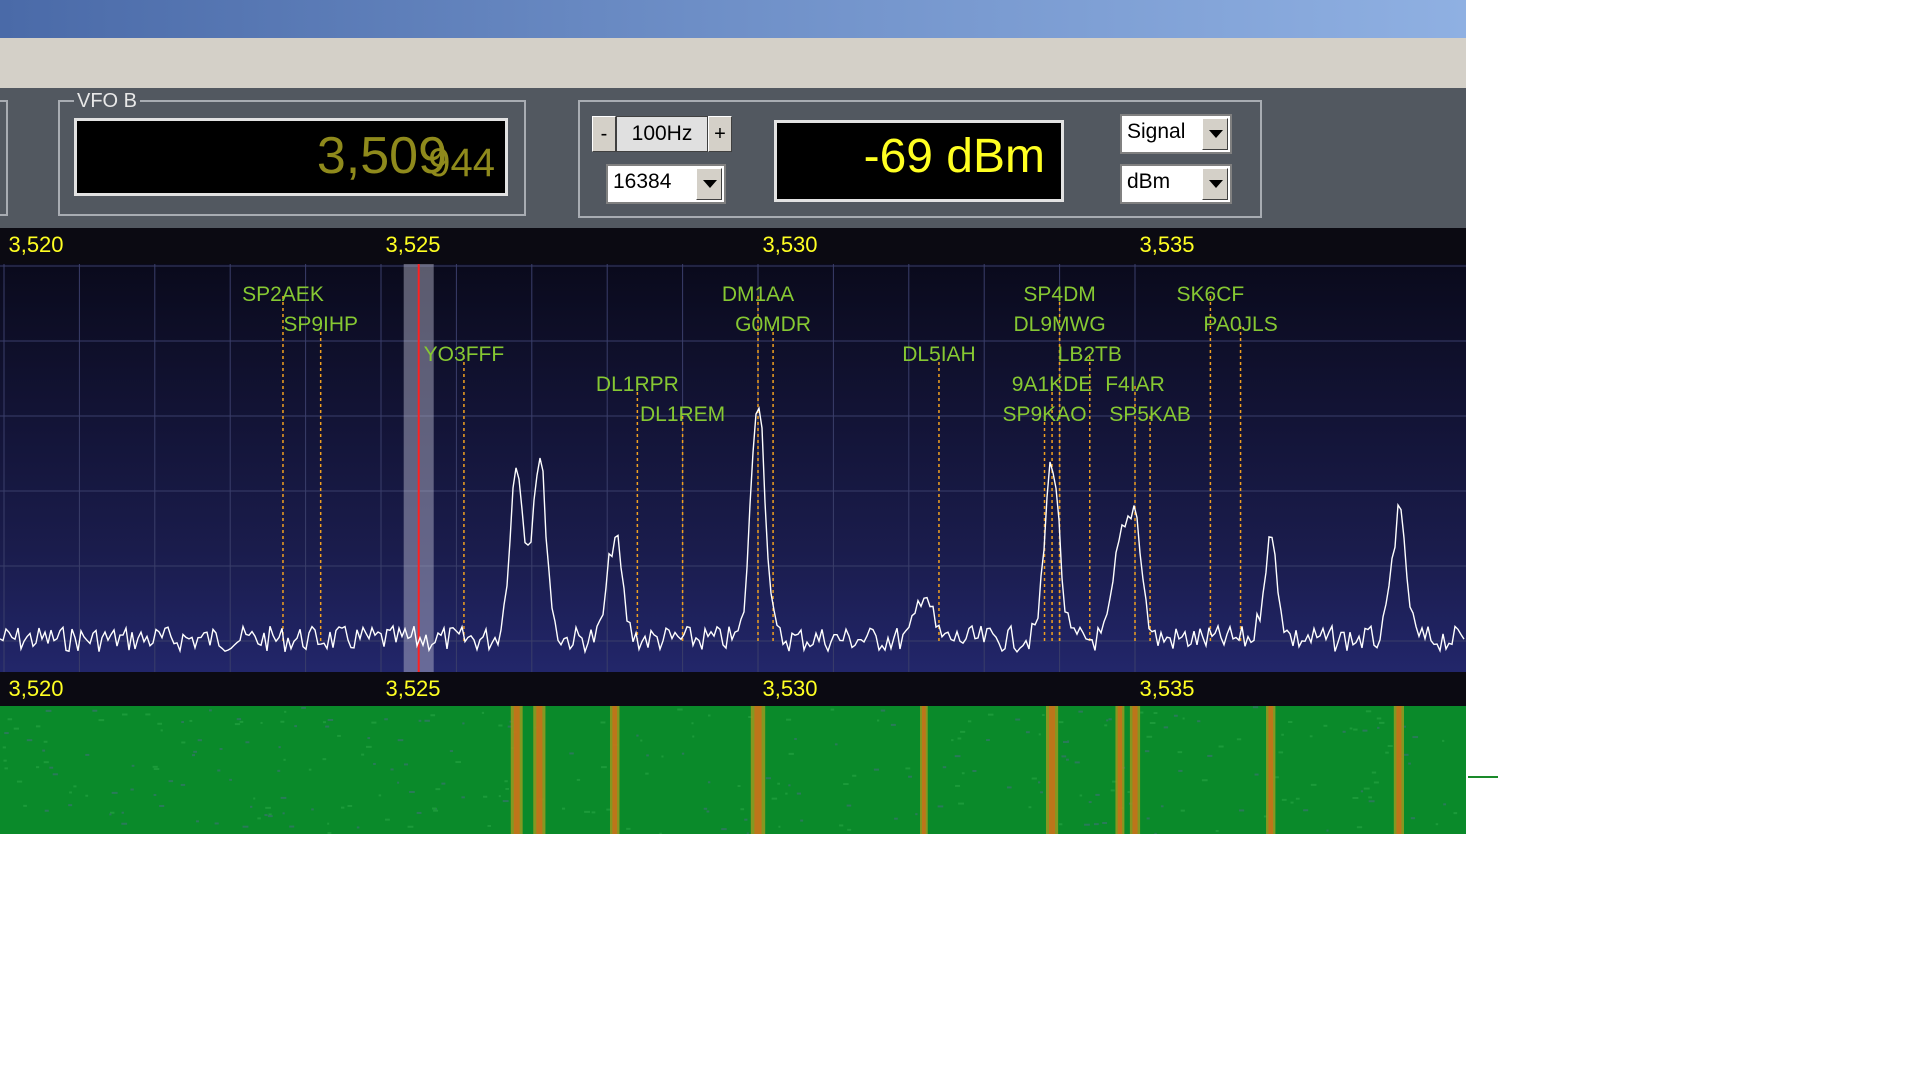 This screenshot has width=1920, height=1080. I want to click on meter-unit-value: dBm, so click(1149, 181).